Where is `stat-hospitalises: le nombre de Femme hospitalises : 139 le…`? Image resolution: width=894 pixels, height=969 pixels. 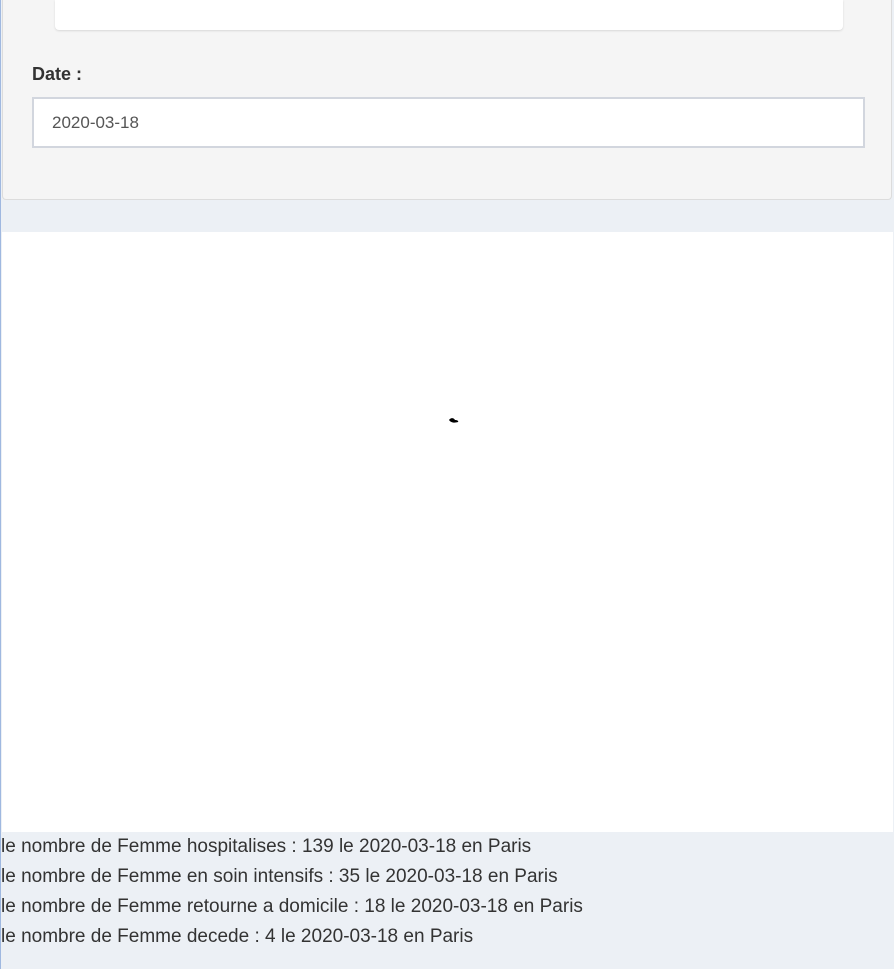 stat-hospitalises: le nombre de Femme hospitalises : 139 le… is located at coordinates (266, 846).